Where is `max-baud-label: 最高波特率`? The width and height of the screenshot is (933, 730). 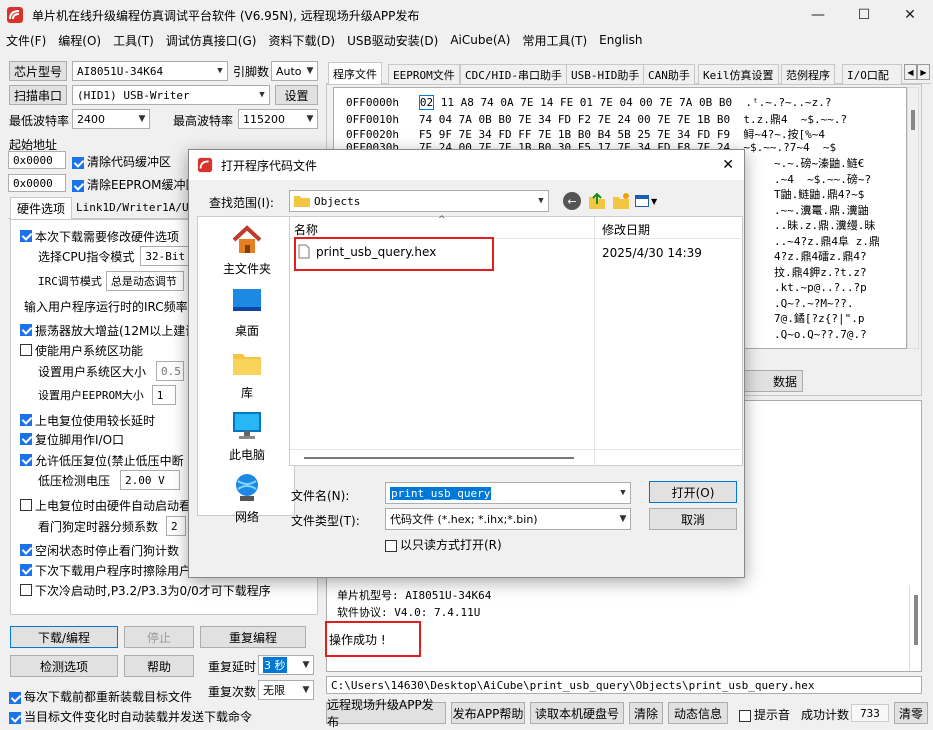 max-baud-label: 最高波特率 is located at coordinates (203, 121).